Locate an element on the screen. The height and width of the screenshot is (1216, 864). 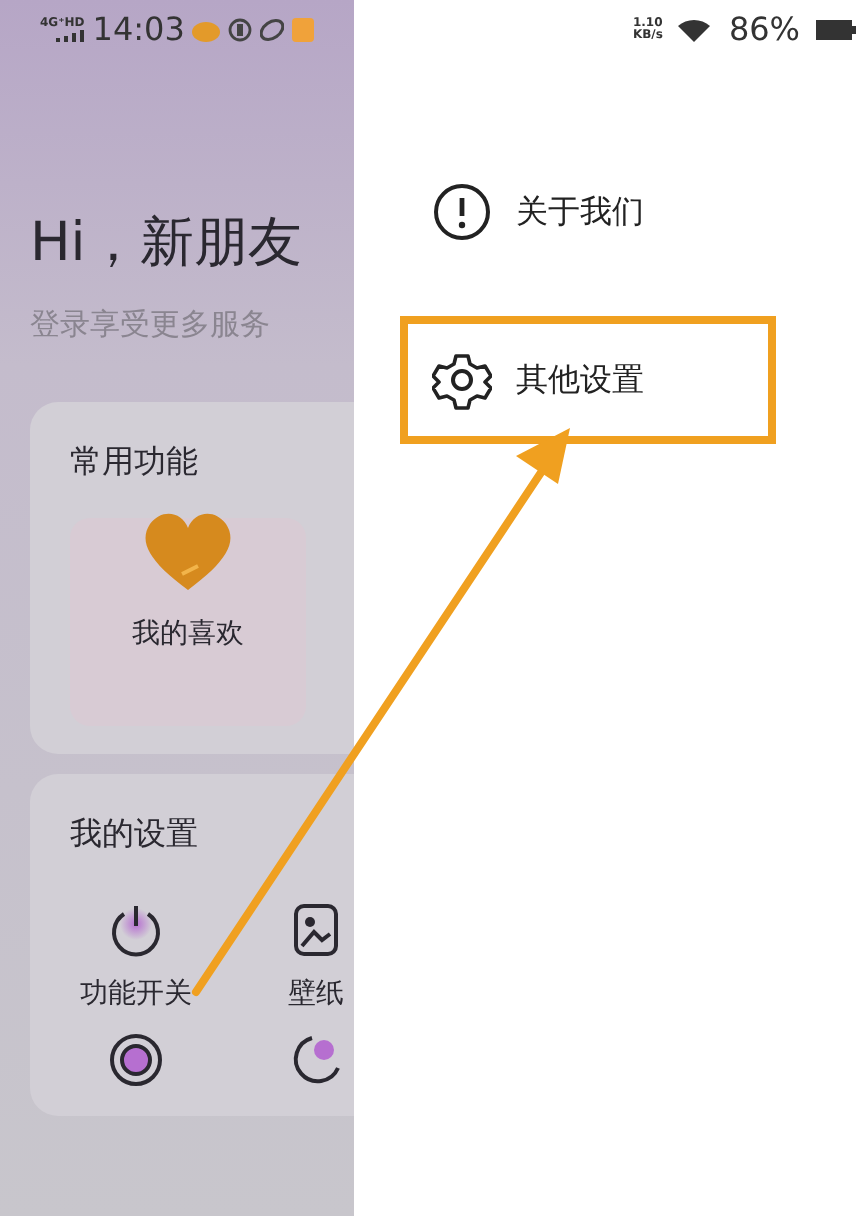
greeting-subtitle: 登录享受更多服务 is located at coordinates (151, 324).